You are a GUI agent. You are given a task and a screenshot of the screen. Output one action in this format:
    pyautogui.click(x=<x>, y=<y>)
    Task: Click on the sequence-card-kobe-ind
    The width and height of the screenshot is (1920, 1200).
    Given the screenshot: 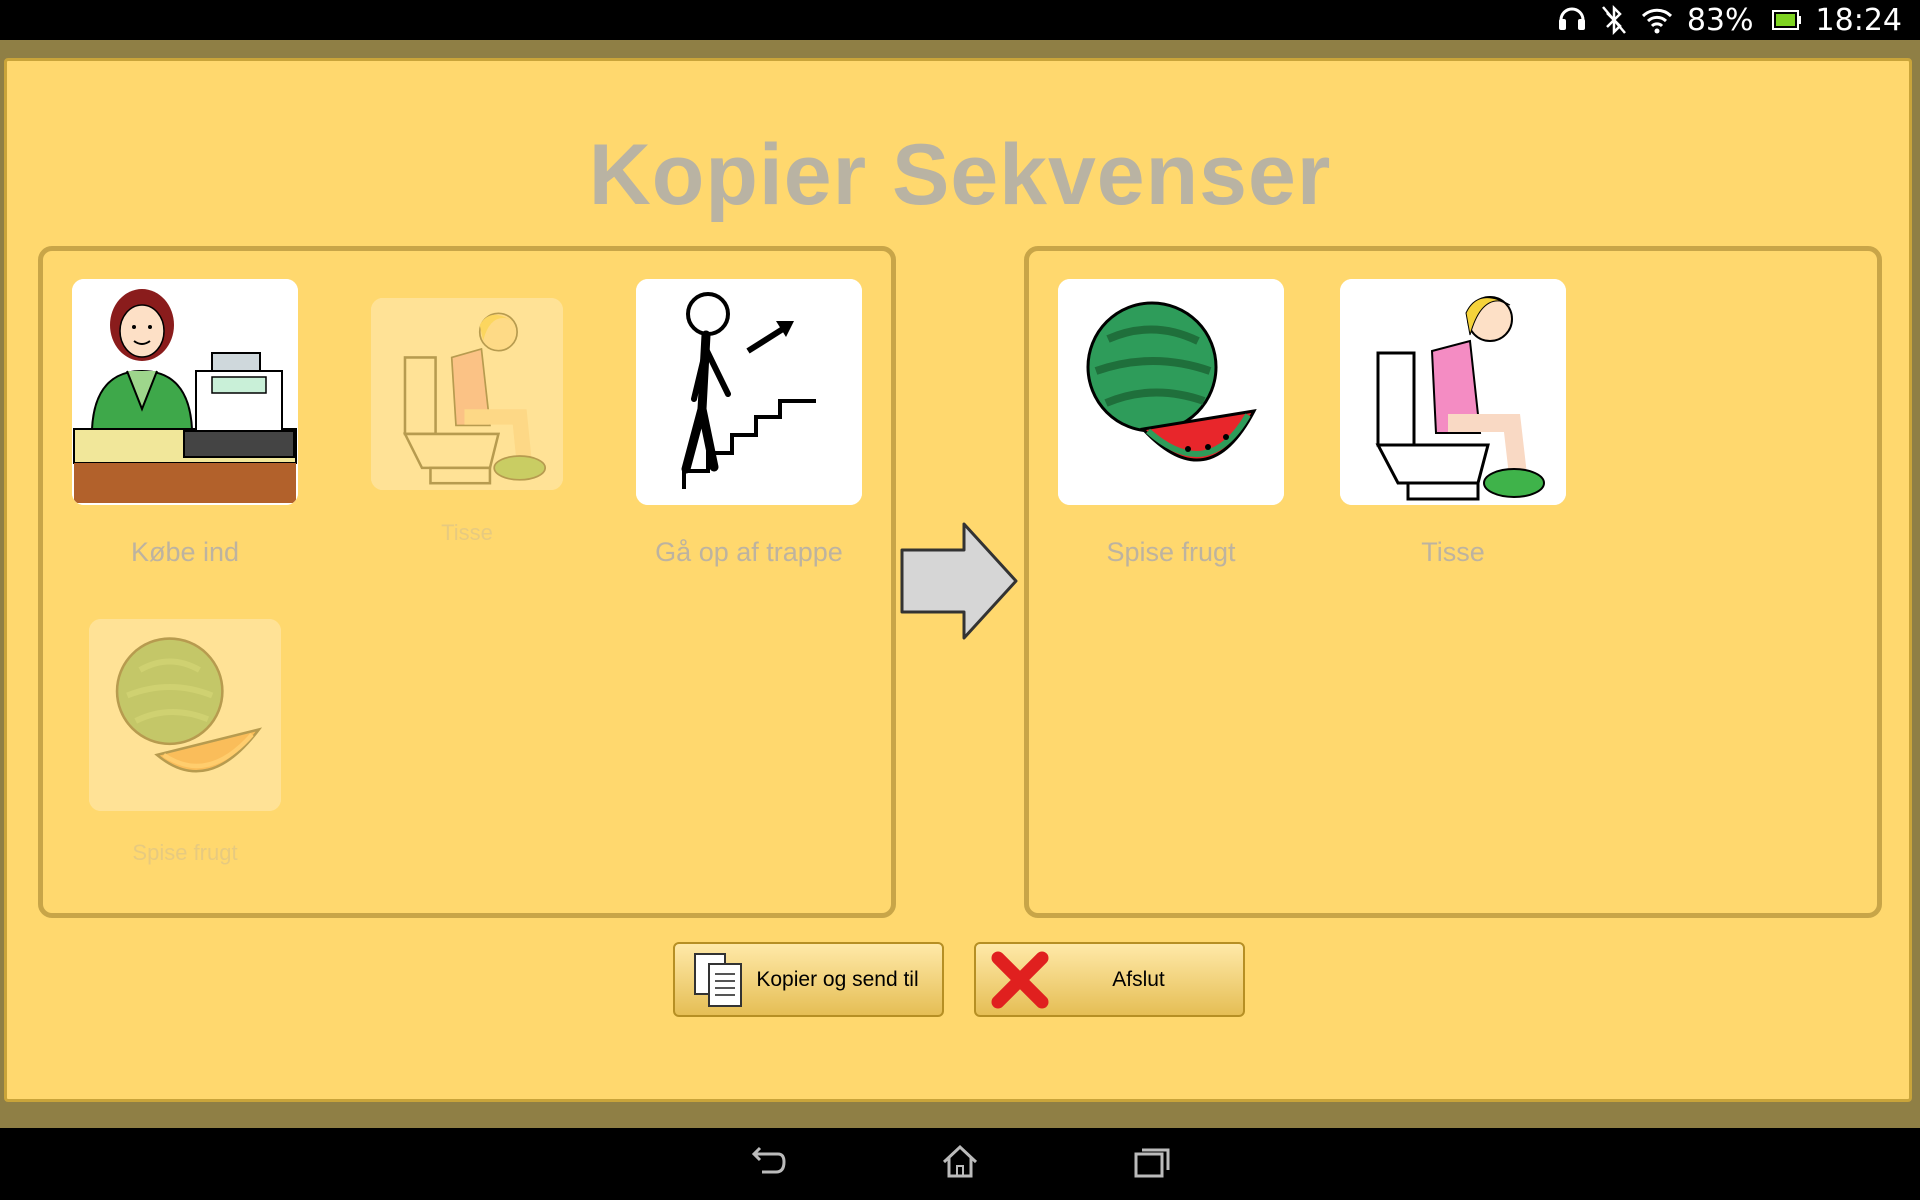 What is the action you would take?
    pyautogui.click(x=185, y=392)
    